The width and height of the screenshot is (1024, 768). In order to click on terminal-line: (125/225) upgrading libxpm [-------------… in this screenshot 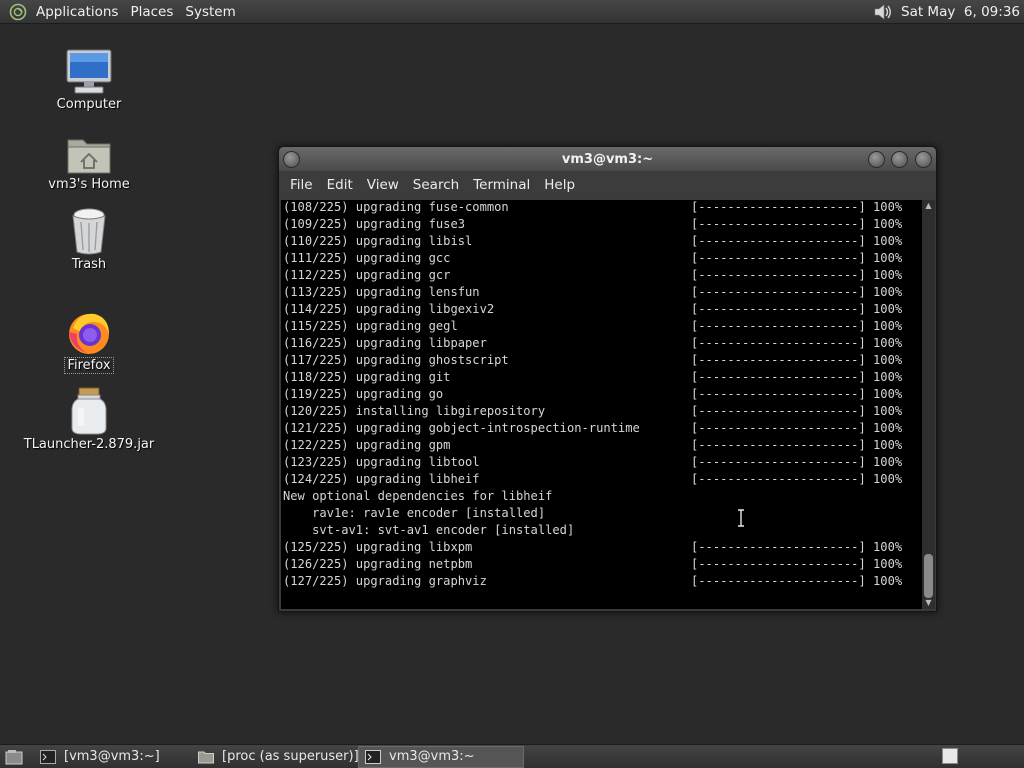, I will do `click(592, 547)`.